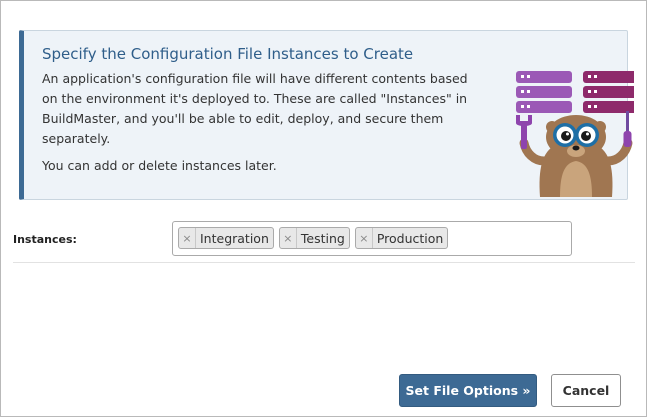 Image resolution: width=647 pixels, height=417 pixels. What do you see at coordinates (575, 92) in the screenshot?
I see `servers-icon` at bounding box center [575, 92].